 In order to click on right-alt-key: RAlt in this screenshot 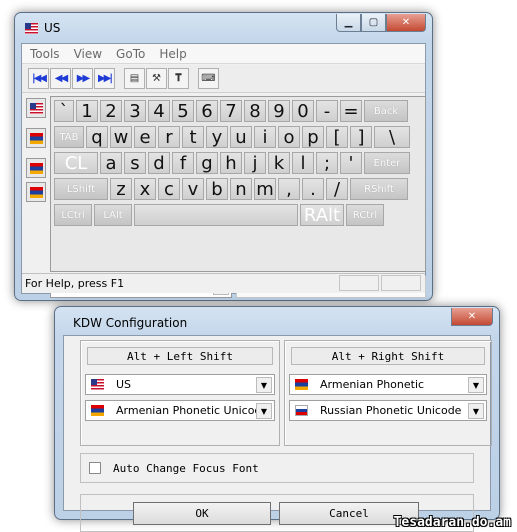, I will do `click(322, 215)`.